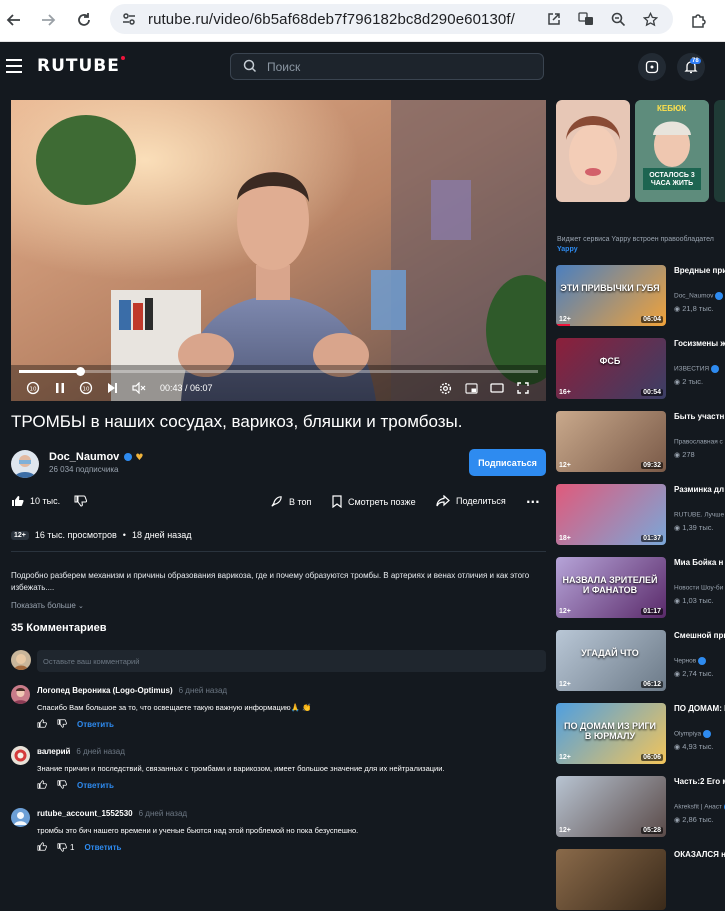  Describe the element at coordinates (554, 19) in the screenshot. I see `open-external-icon` at that location.